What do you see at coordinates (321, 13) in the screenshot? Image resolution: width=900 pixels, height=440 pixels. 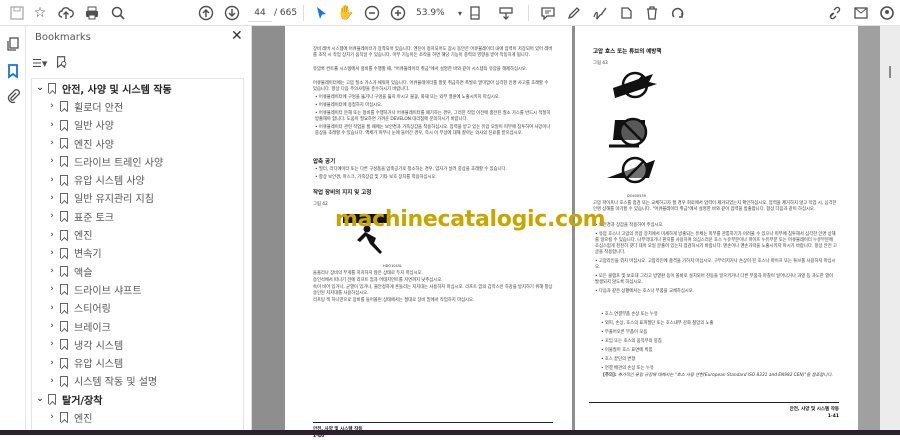 I see `select-cursor-icon` at bounding box center [321, 13].